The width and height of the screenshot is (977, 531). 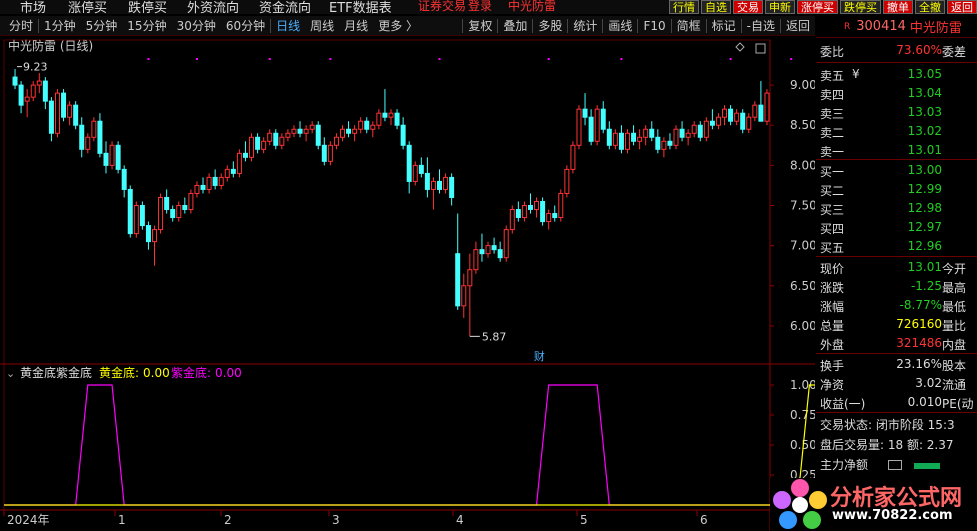 What do you see at coordinates (480, 7) in the screenshot?
I see `menu-login-link: 登录` at bounding box center [480, 7].